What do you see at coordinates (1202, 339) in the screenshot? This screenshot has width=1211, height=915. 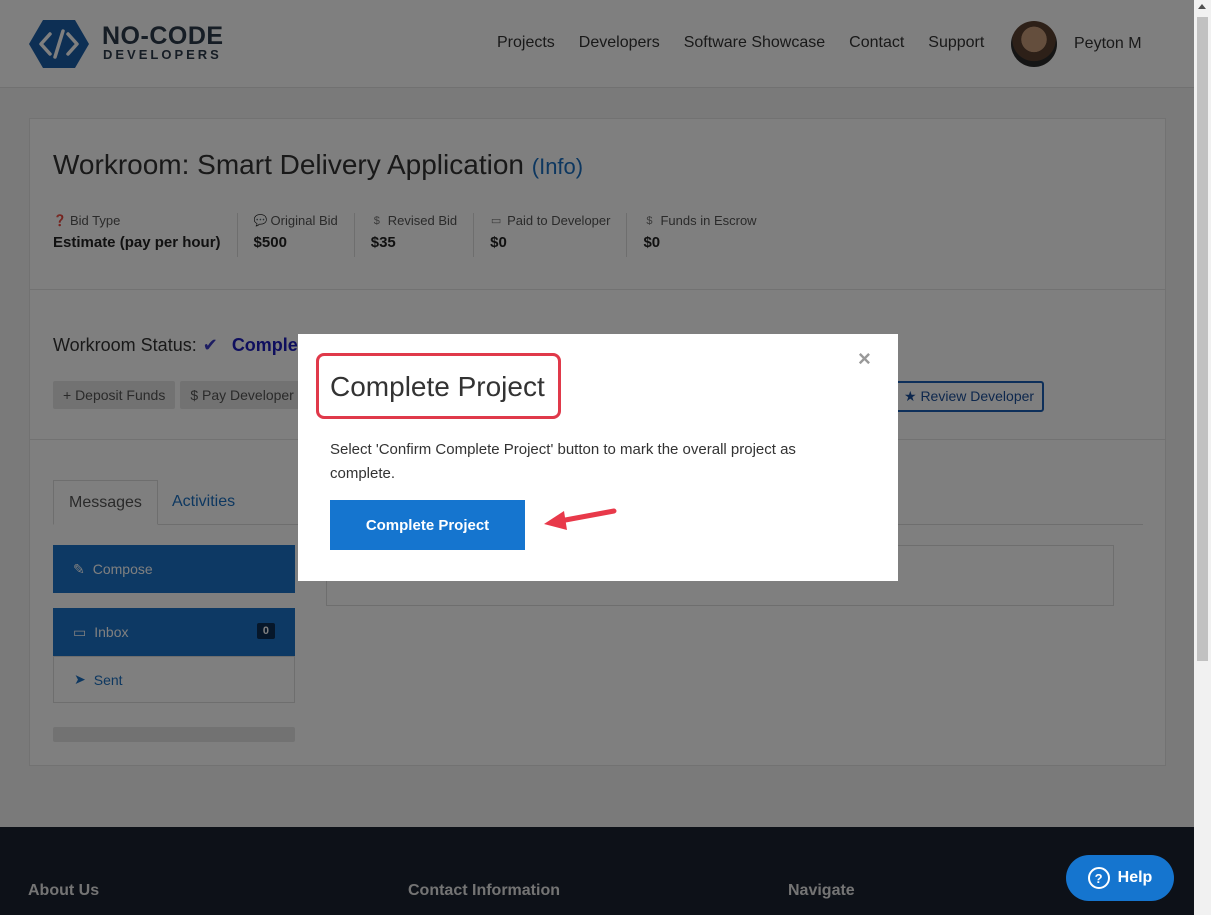 I see `scroll-thumb` at bounding box center [1202, 339].